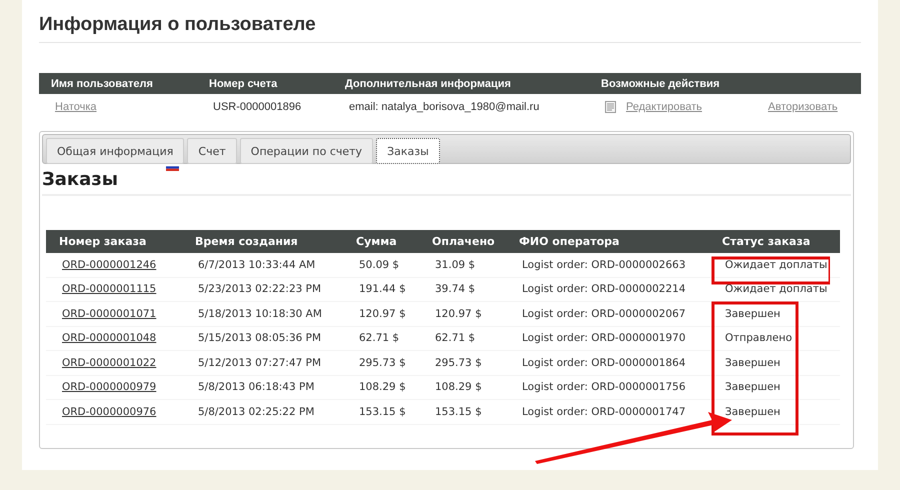 This screenshot has height=490, width=900. Describe the element at coordinates (115, 151) in the screenshot. I see `tab: Общая информация` at that location.